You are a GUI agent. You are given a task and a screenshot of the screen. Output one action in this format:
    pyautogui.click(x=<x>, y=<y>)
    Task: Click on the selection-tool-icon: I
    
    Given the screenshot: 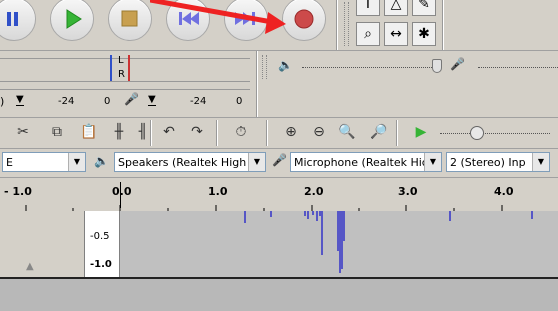 What is the action you would take?
    pyautogui.click(x=368, y=6)
    